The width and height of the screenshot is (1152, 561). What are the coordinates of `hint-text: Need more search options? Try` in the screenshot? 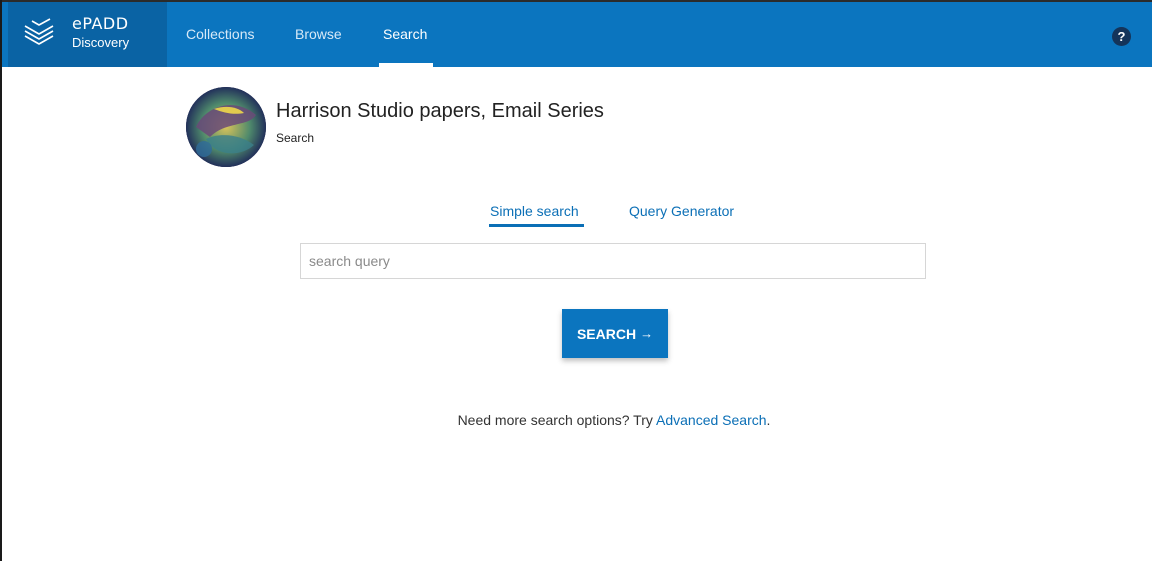 It's located at (555, 420).